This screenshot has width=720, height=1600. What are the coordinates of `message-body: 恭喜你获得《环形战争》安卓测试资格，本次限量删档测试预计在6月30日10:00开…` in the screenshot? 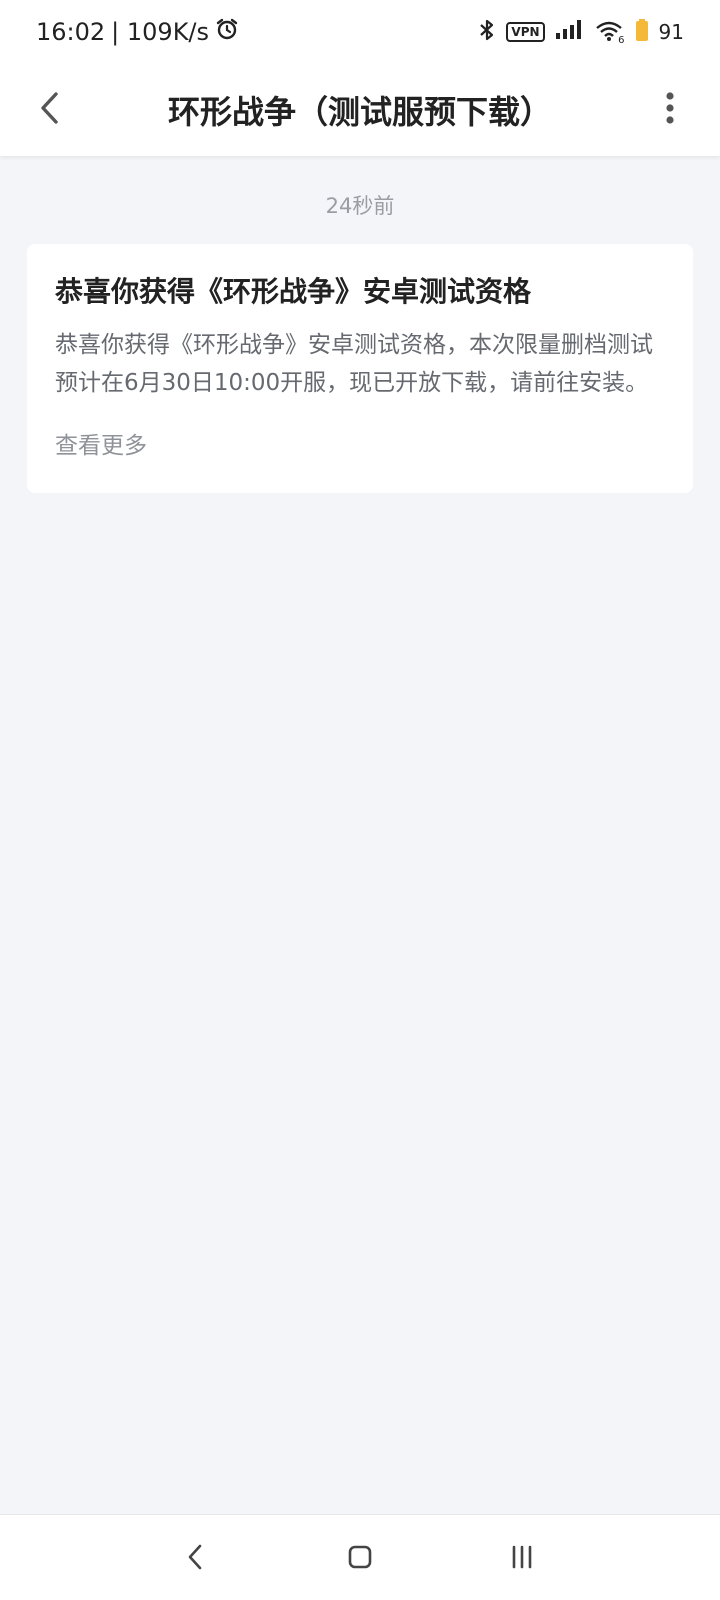 It's located at (354, 364).